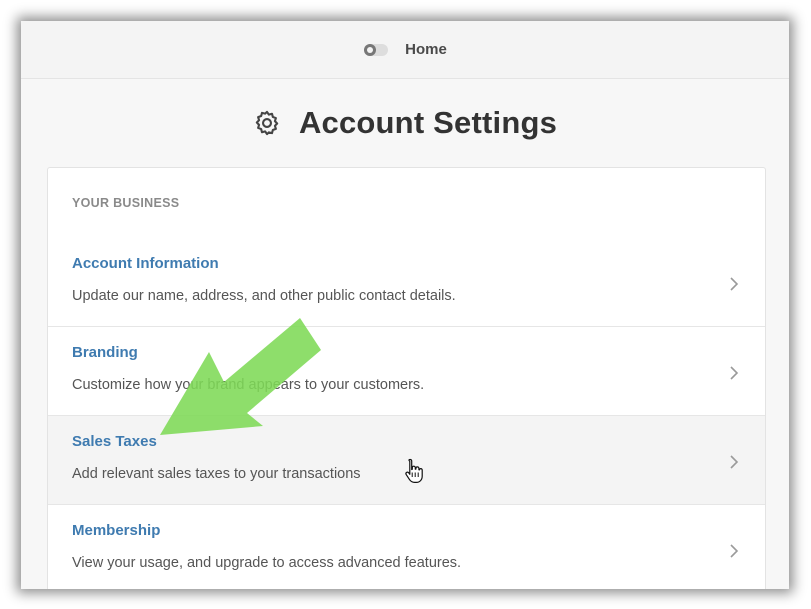  I want to click on hand-pointer-icon, so click(414, 470).